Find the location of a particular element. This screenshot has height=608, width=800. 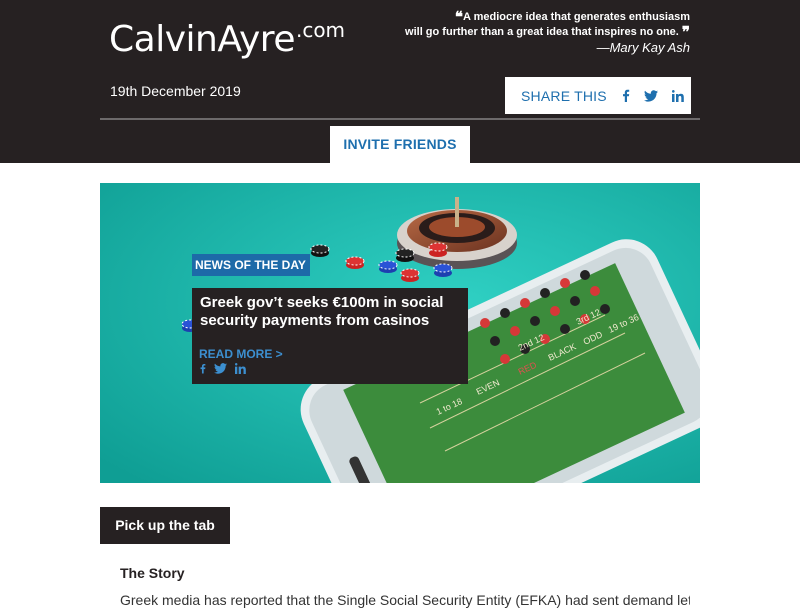

logo: CalvinAyre.com is located at coordinates (227, 39).